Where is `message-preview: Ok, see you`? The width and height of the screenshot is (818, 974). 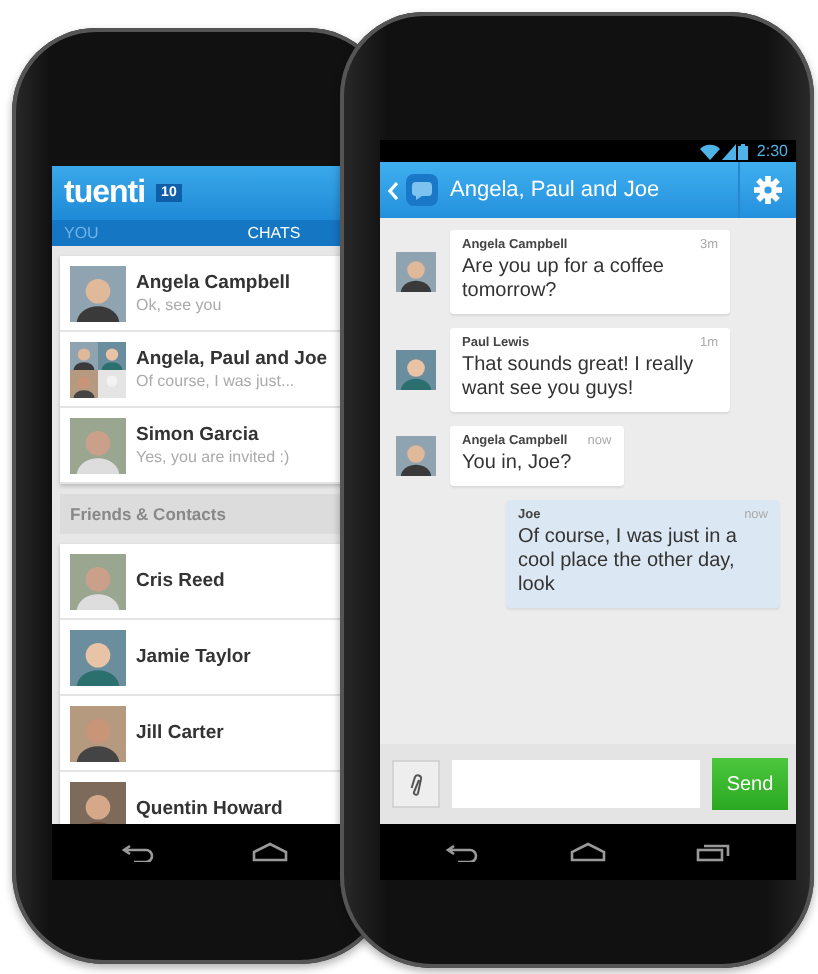
message-preview: Ok, see you is located at coordinates (180, 305).